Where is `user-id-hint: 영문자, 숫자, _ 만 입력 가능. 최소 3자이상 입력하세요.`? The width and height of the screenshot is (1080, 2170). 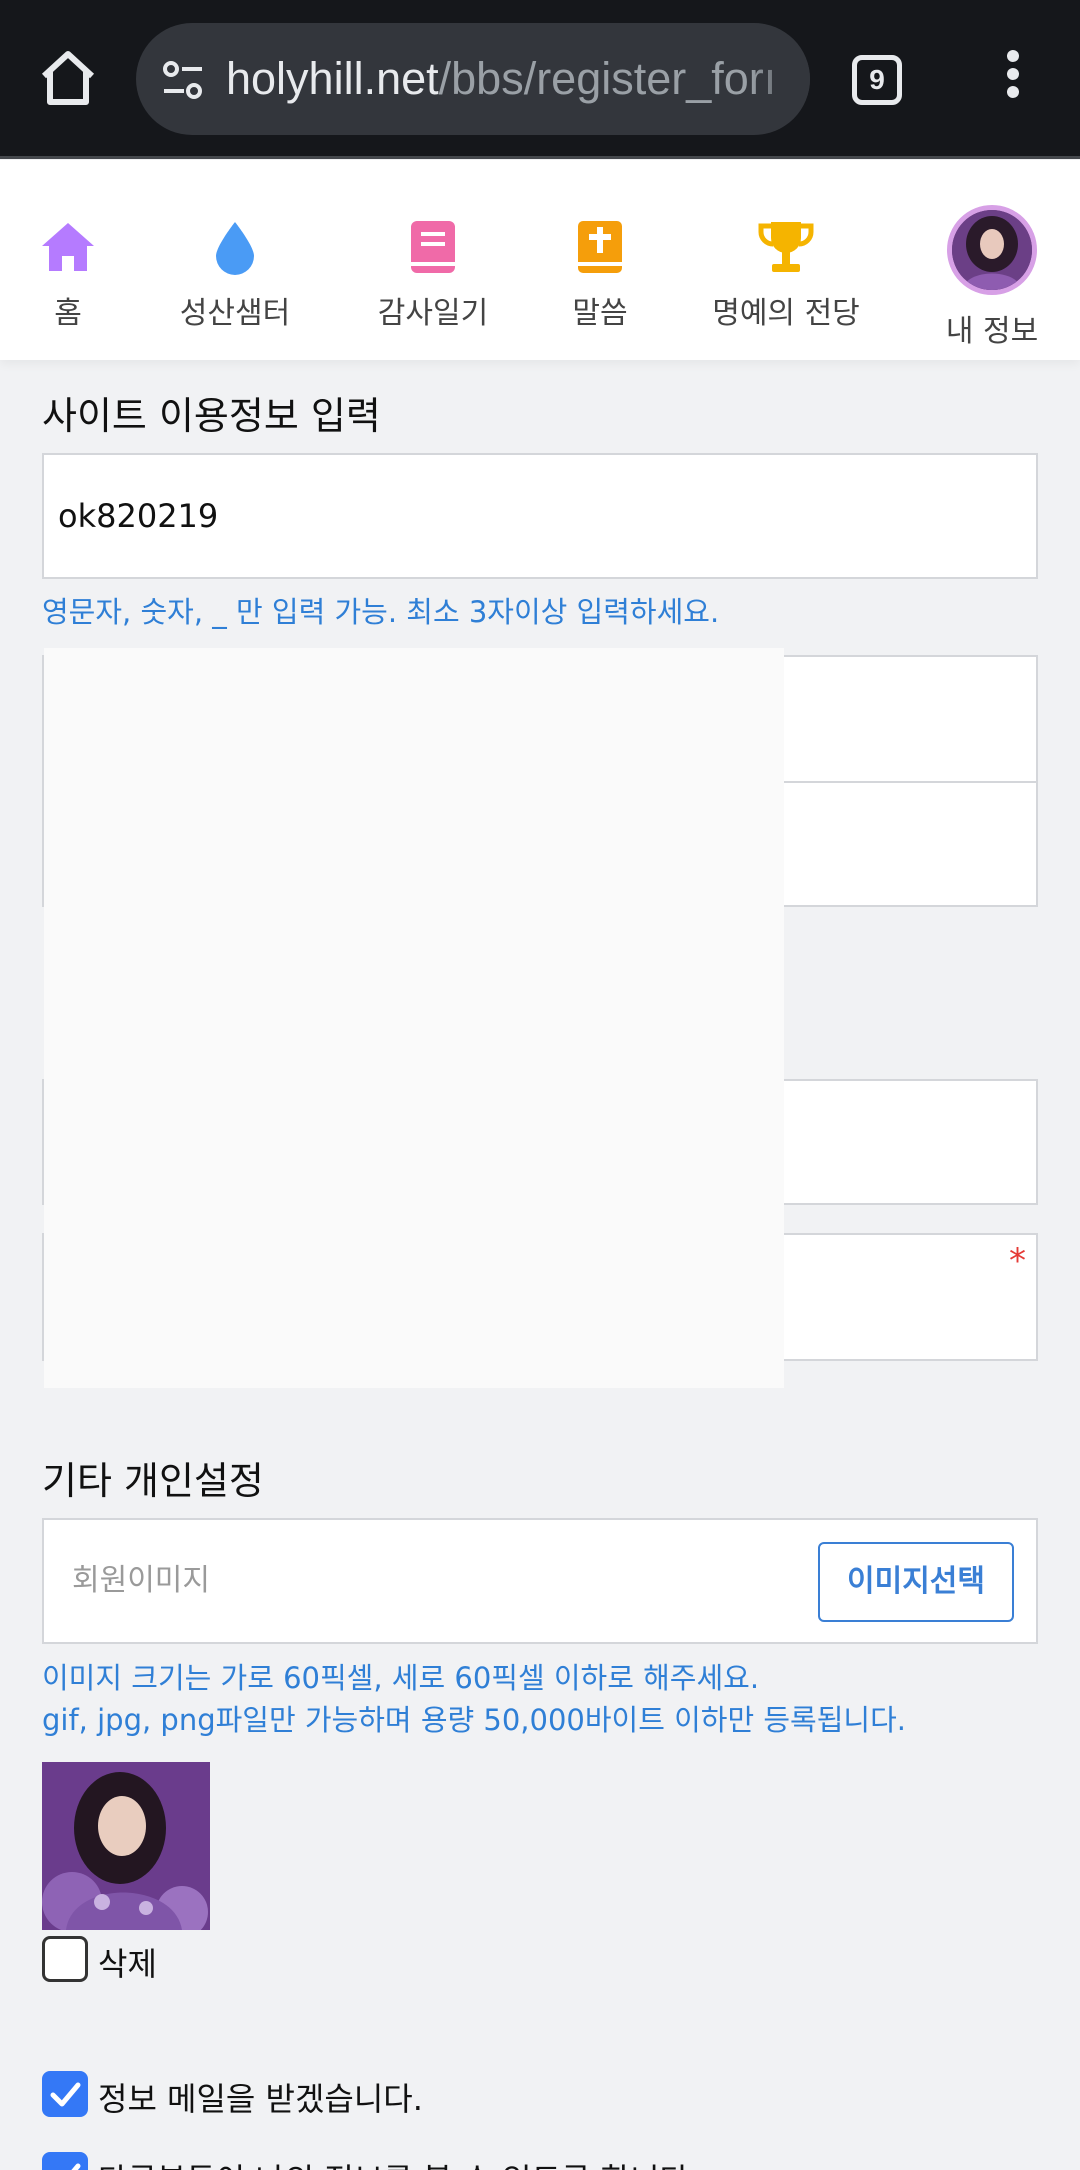 user-id-hint: 영문자, 숫자, _ 만 입력 가능. 최소 3자이상 입력하세요. is located at coordinates (381, 612).